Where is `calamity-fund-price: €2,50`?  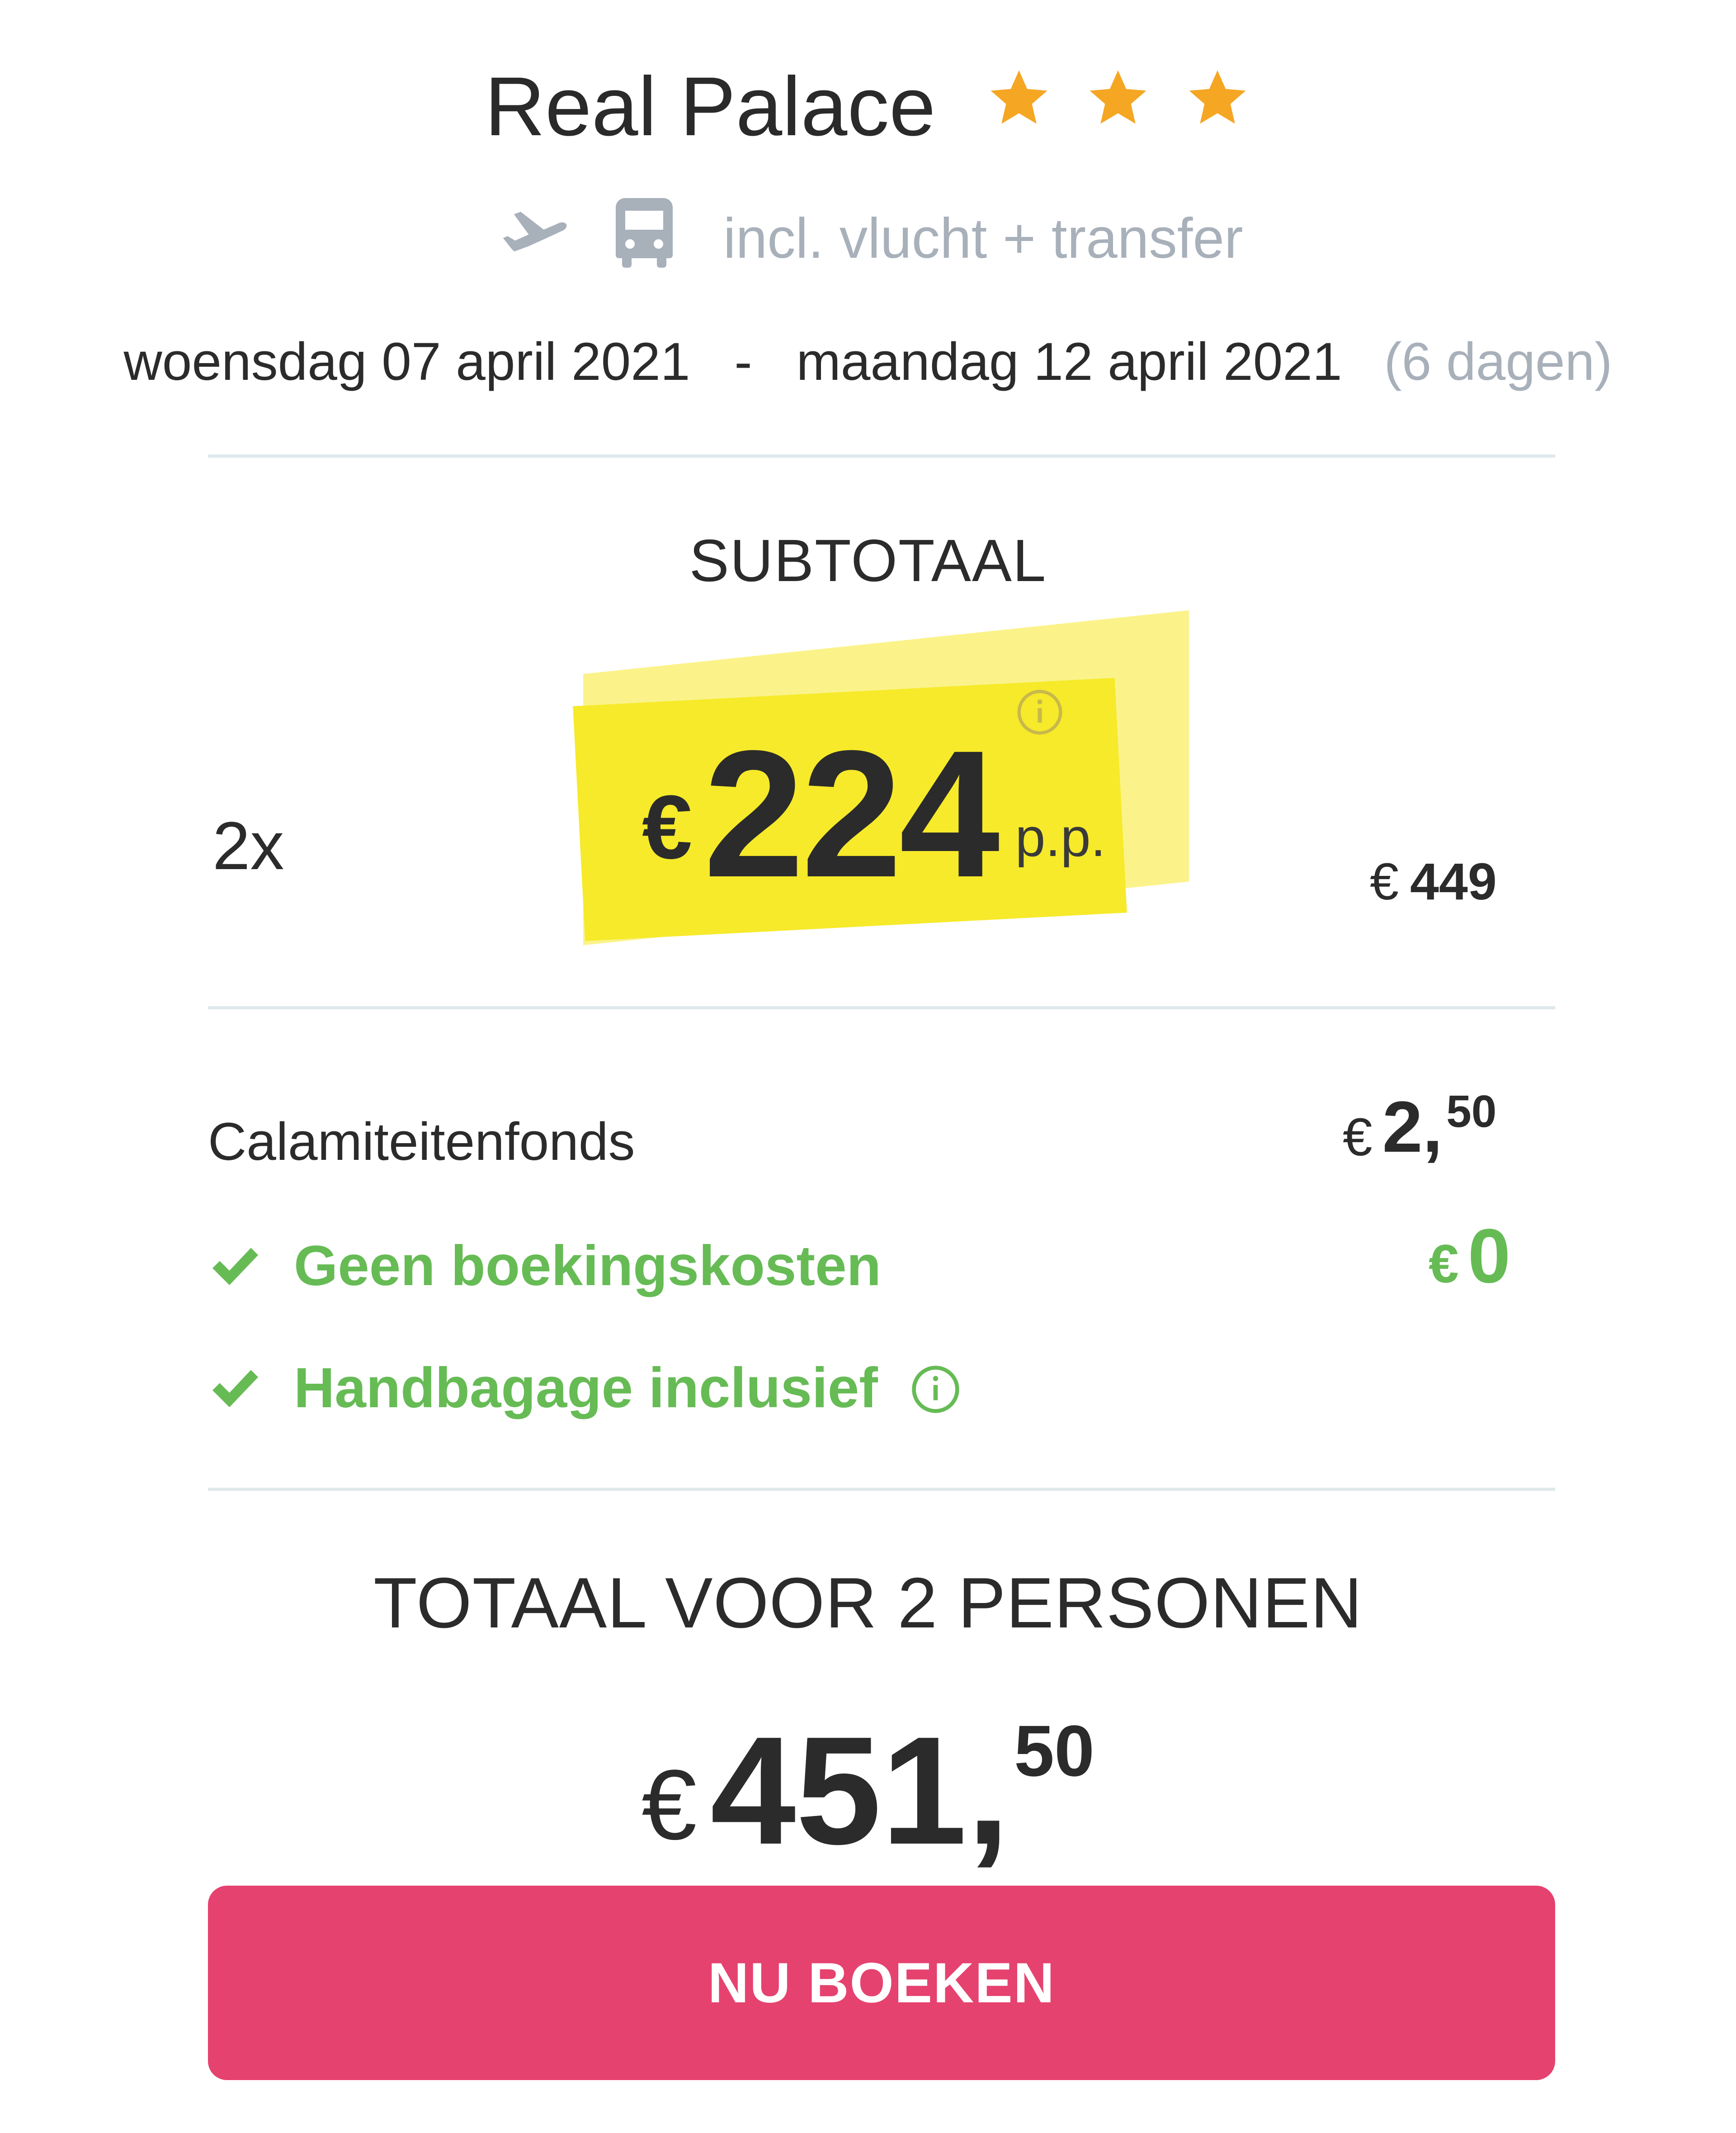
calamity-fund-price: €2,50 is located at coordinates (1420, 1126).